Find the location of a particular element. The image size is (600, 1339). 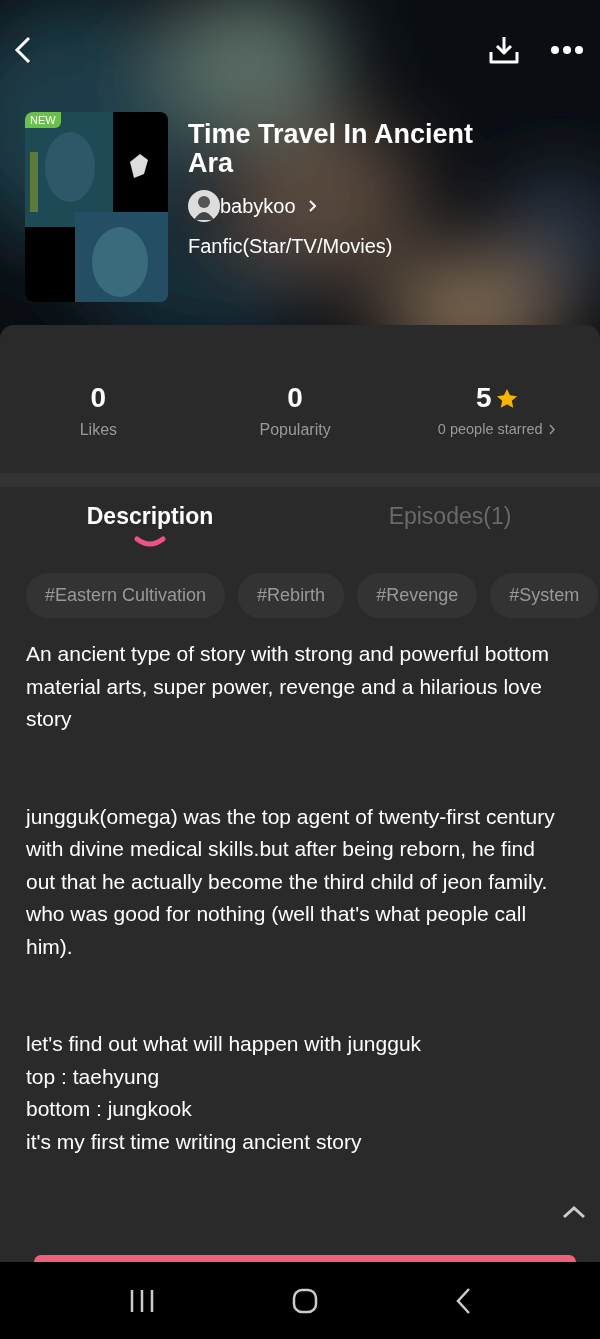

stat-label: Likes is located at coordinates (98, 430).